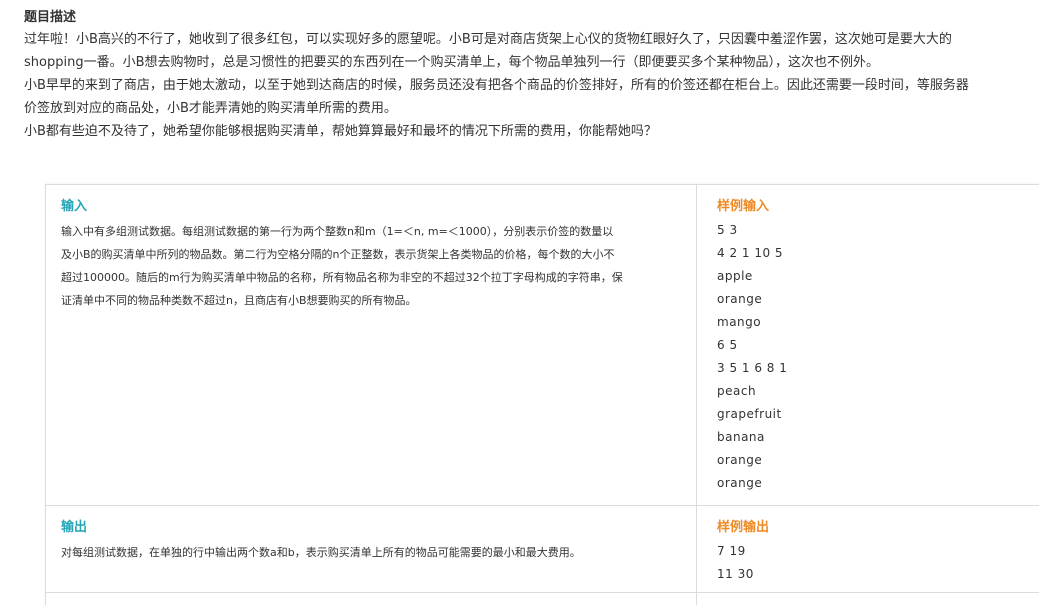 This screenshot has width=1039, height=605. Describe the element at coordinates (731, 551) in the screenshot. I see `sample-output-line: 7 19` at that location.